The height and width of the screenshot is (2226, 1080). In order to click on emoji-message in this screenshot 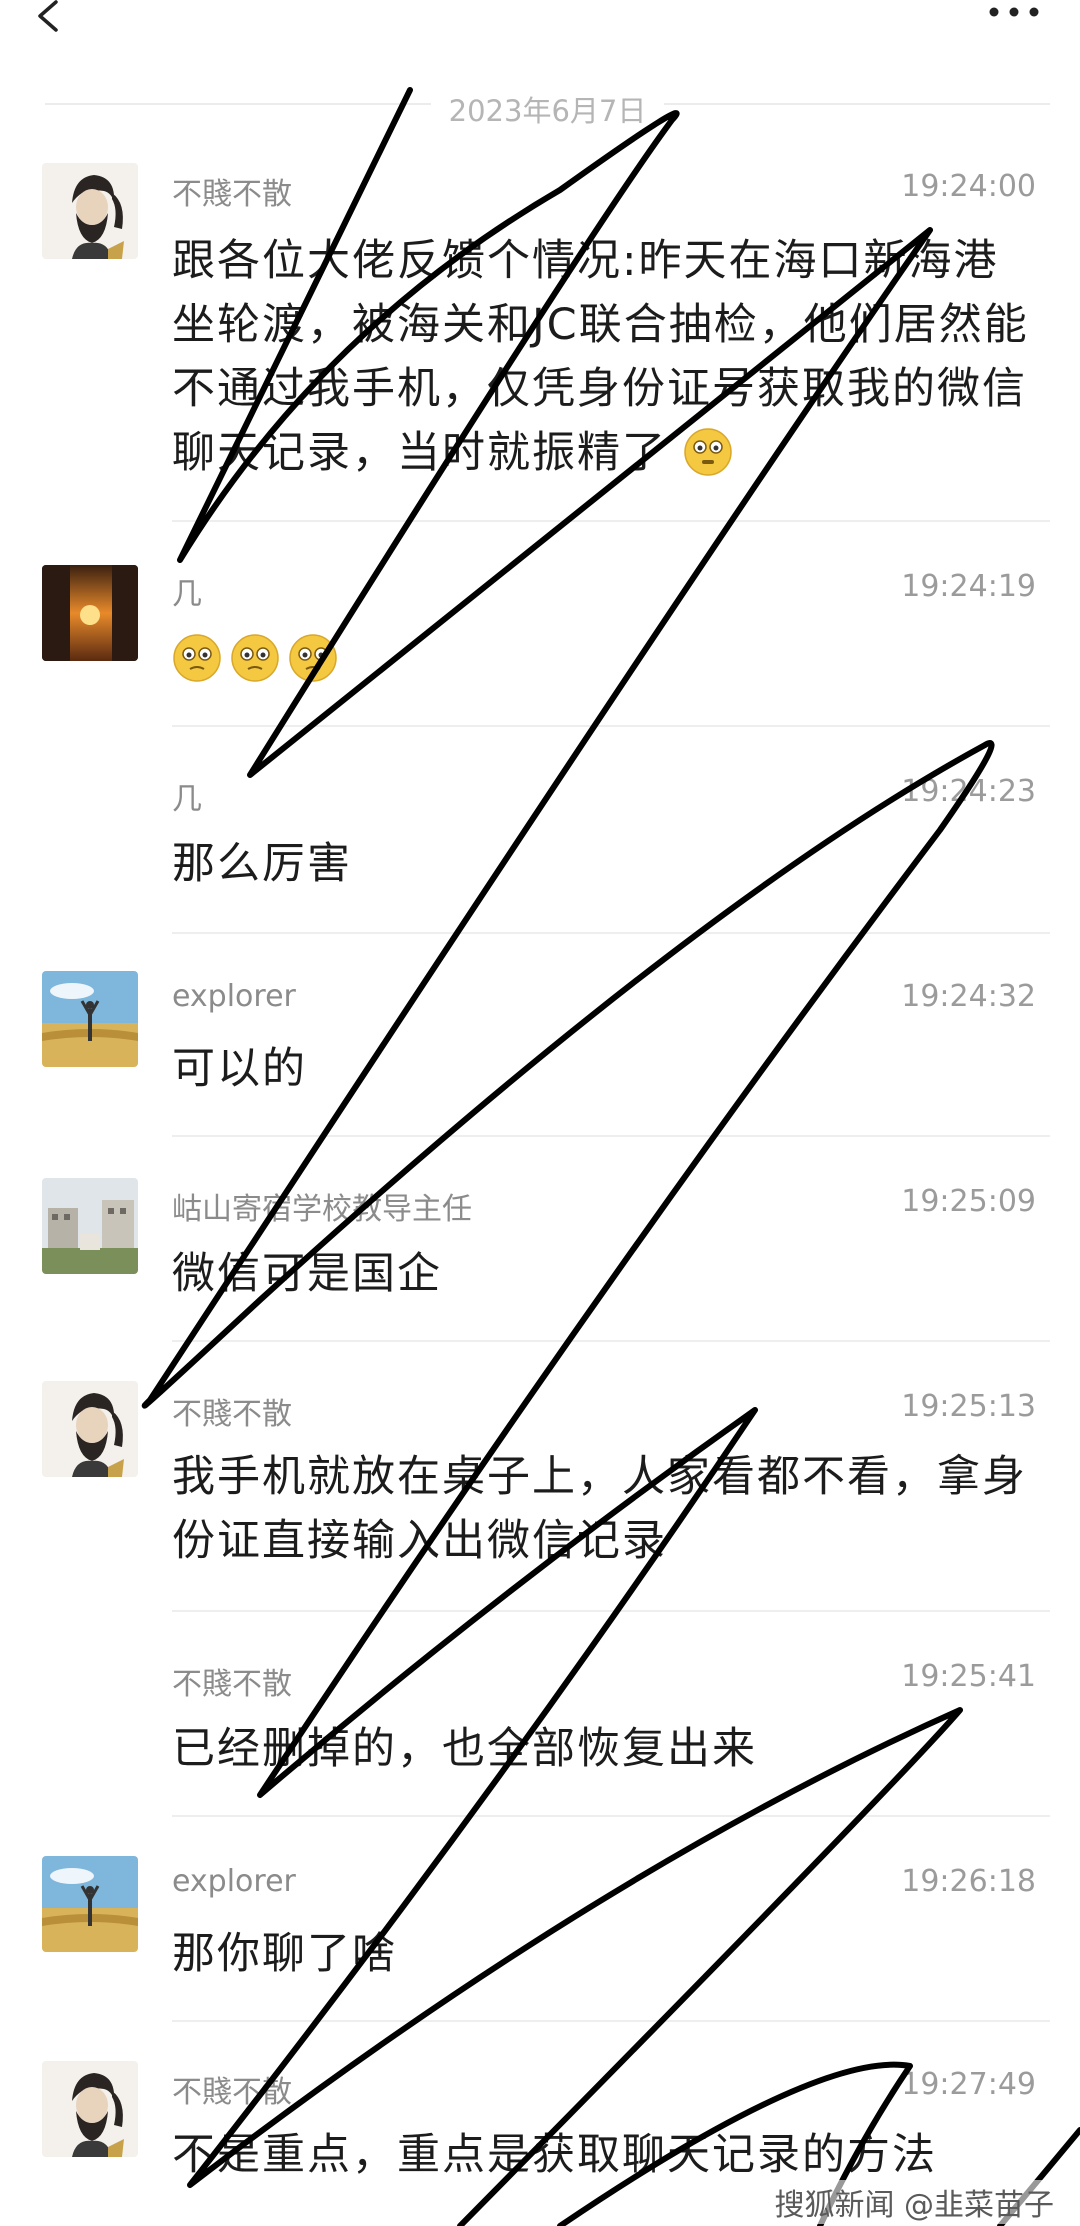, I will do `click(255, 658)`.